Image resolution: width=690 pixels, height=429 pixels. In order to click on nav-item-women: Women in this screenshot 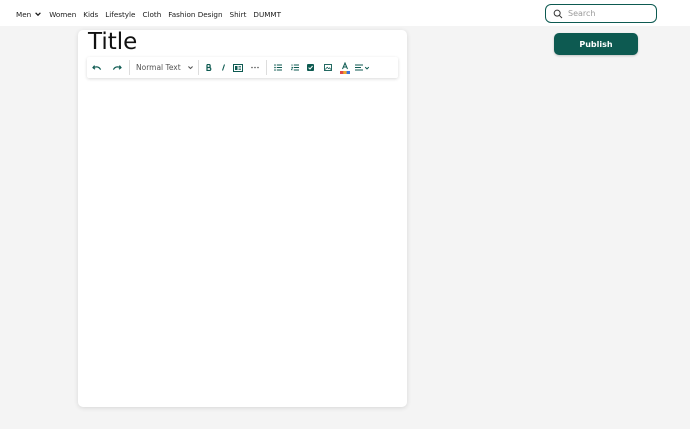, I will do `click(62, 14)`.